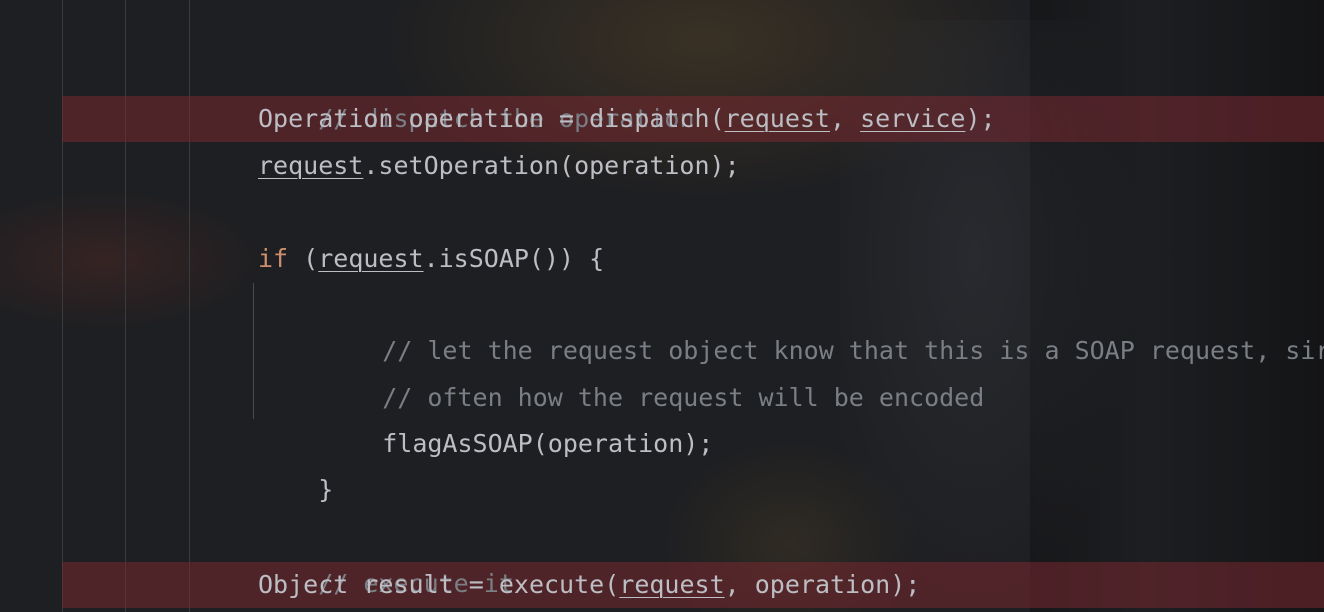 The height and width of the screenshot is (612, 1324). Describe the element at coordinates (408, 584) in the screenshot. I see `variable-name: result` at that location.